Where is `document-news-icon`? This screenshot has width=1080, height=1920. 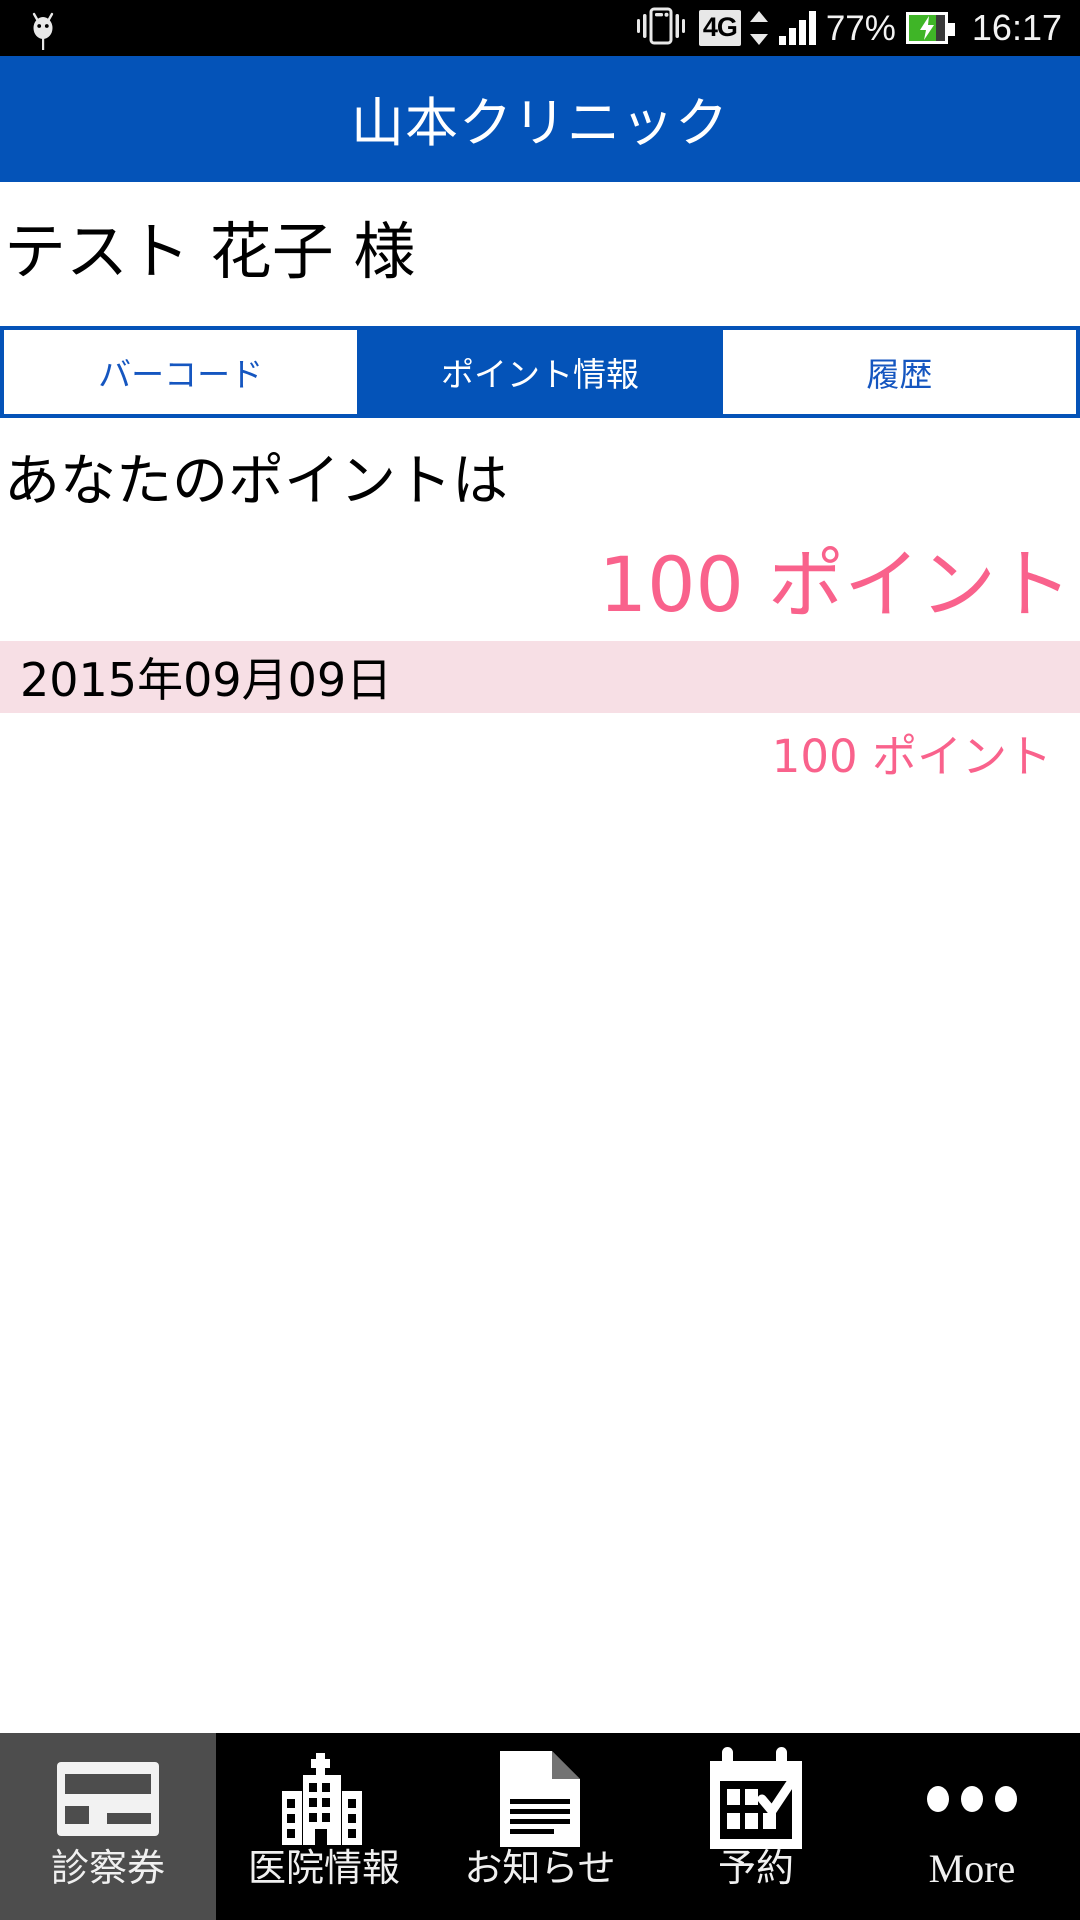 document-news-icon is located at coordinates (540, 1799).